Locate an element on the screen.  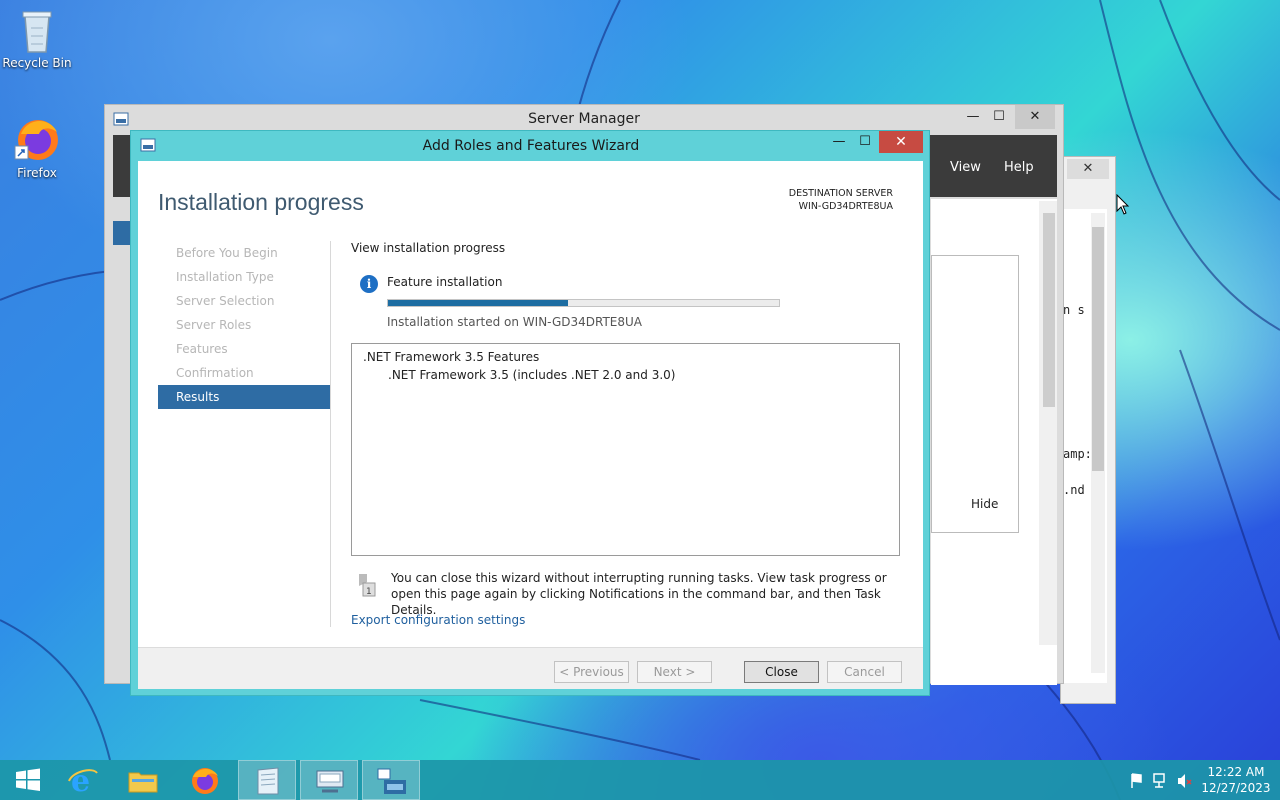
background-window-scrollbar-thumb is located at coordinates (1098, 349).